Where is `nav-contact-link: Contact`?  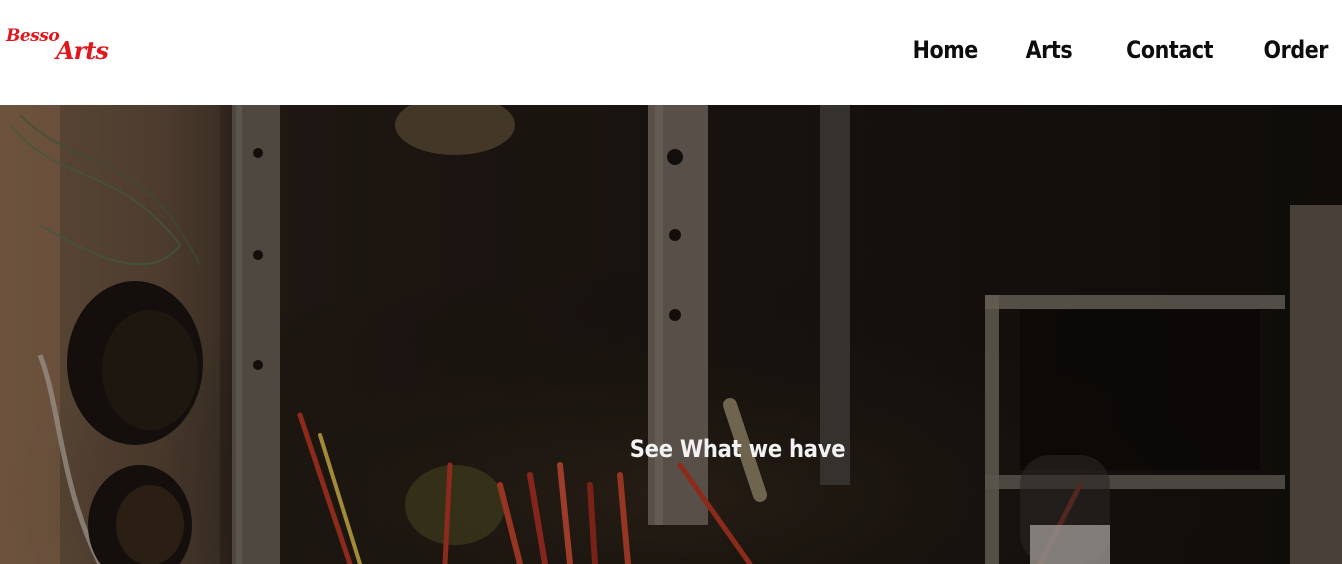 nav-contact-link: Contact is located at coordinates (1169, 50).